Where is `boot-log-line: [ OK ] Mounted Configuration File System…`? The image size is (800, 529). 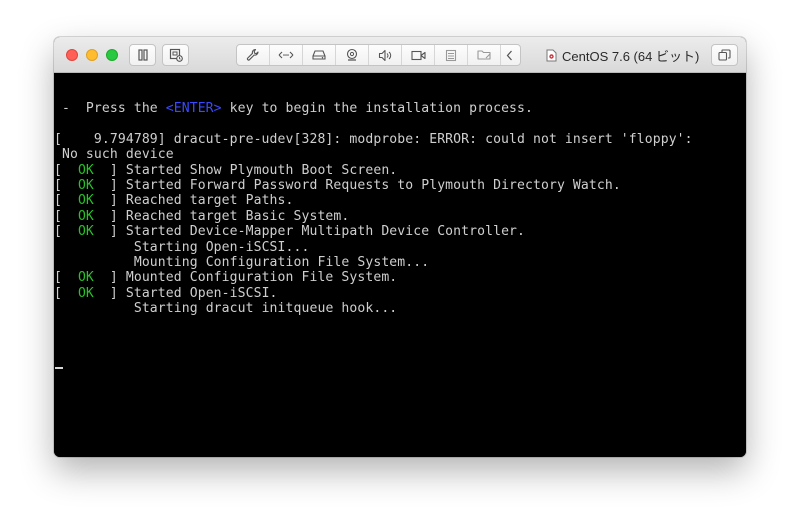
boot-log-line: [ OK ] Mounted Configuration File System… is located at coordinates (226, 278).